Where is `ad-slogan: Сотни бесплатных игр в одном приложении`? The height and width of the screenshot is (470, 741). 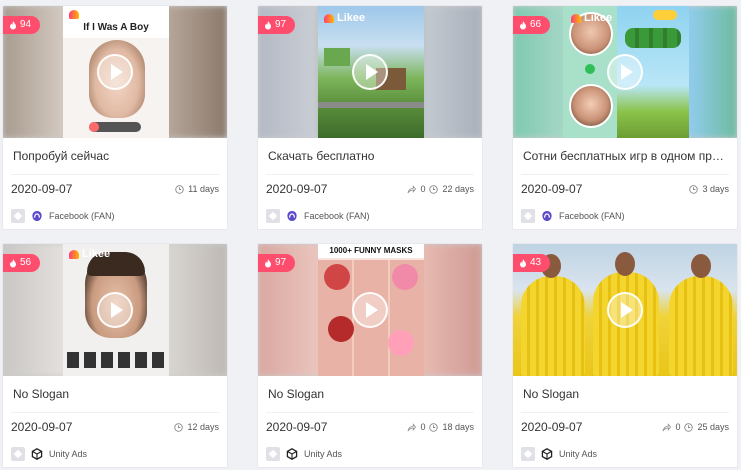 ad-slogan: Сотни бесплатных игр в одном приложении is located at coordinates (630, 156).